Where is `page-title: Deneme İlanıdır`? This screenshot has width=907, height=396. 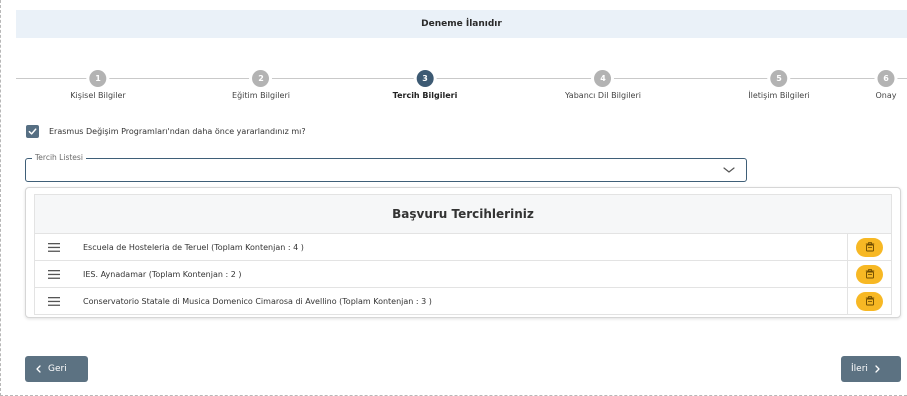
page-title: Deneme İlanıdır is located at coordinates (461, 24).